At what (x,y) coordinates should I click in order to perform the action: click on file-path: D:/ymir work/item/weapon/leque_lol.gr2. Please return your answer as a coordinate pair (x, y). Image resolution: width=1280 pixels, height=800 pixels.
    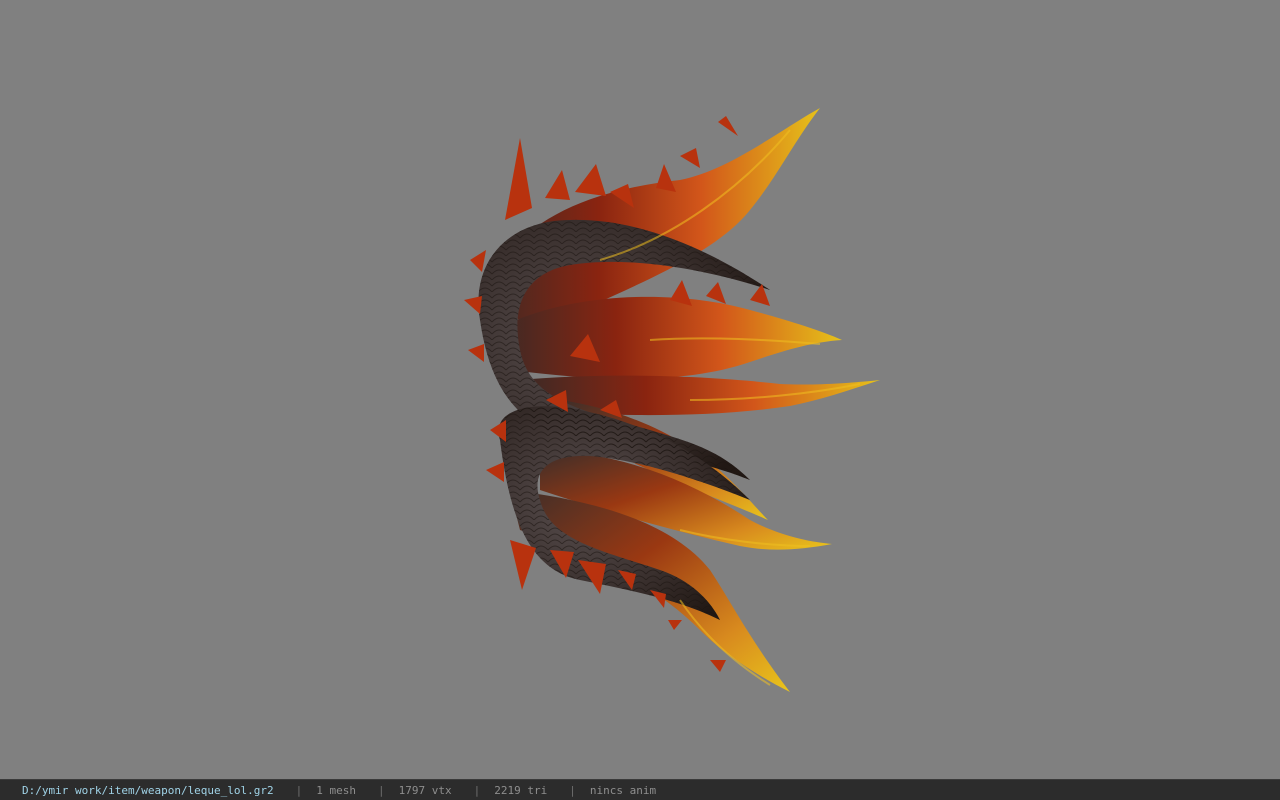
    Looking at the image, I should click on (148, 790).